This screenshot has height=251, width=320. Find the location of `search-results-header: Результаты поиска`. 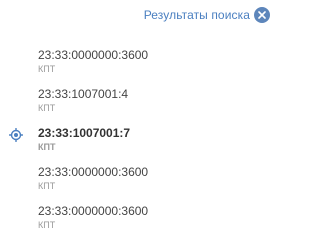

search-results-header: Результаты поиска is located at coordinates (207, 15).